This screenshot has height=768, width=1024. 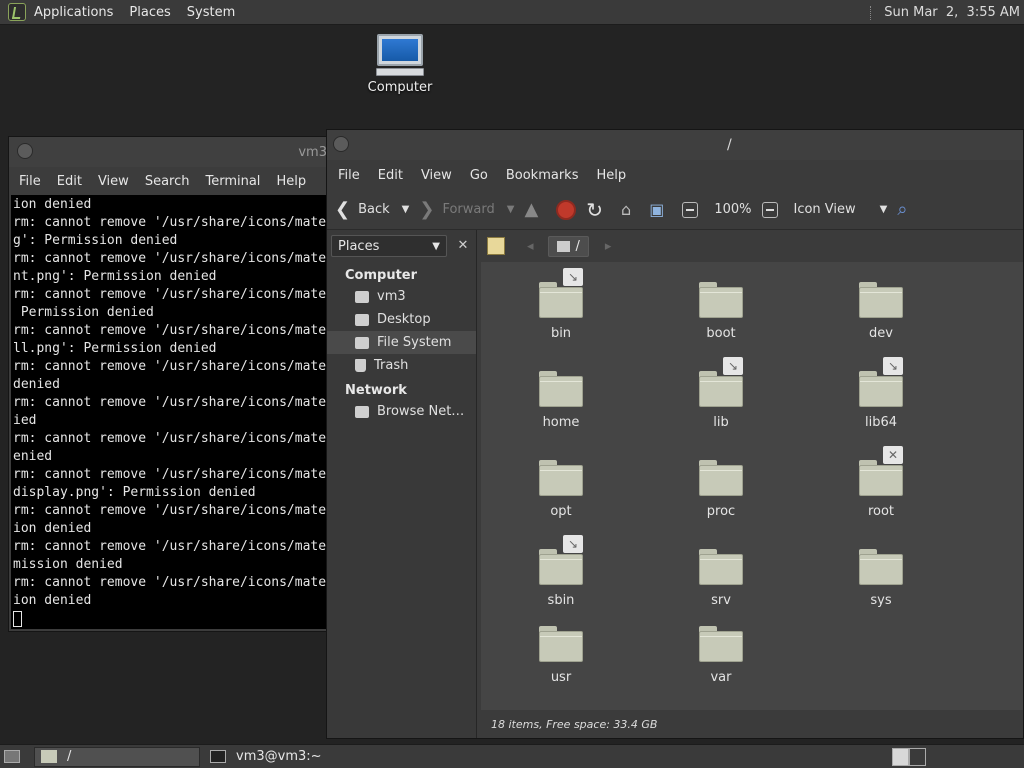 I want to click on fm-menu-view: View, so click(x=436, y=175).